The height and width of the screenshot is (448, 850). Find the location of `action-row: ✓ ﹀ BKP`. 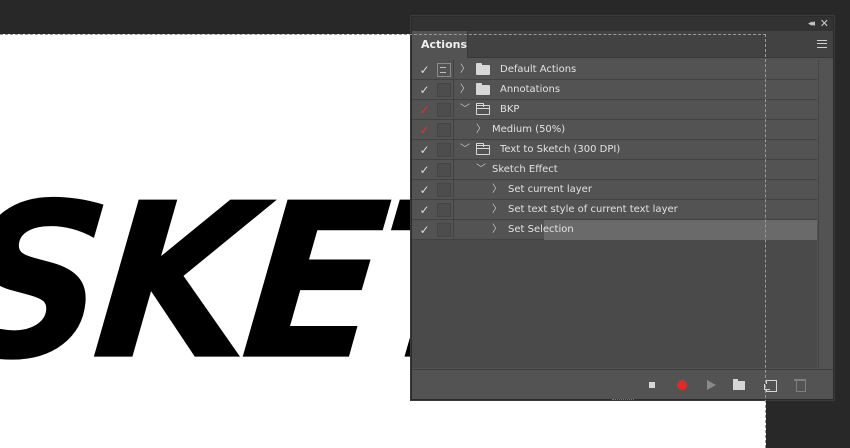

action-row: ✓ ﹀ BKP is located at coordinates (614, 110).